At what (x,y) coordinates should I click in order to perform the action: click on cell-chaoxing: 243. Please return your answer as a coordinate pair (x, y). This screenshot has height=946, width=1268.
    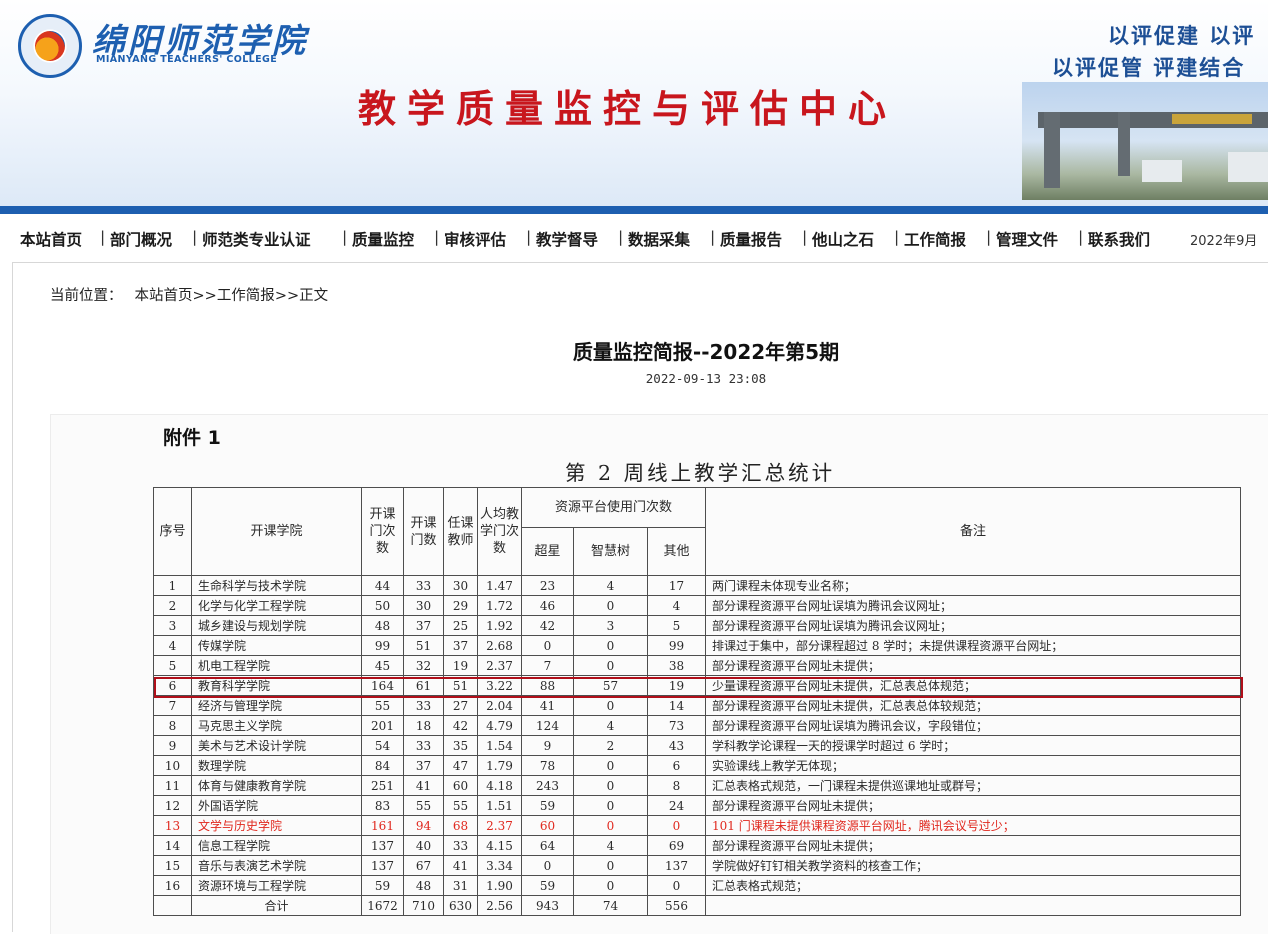
    Looking at the image, I should click on (547, 785).